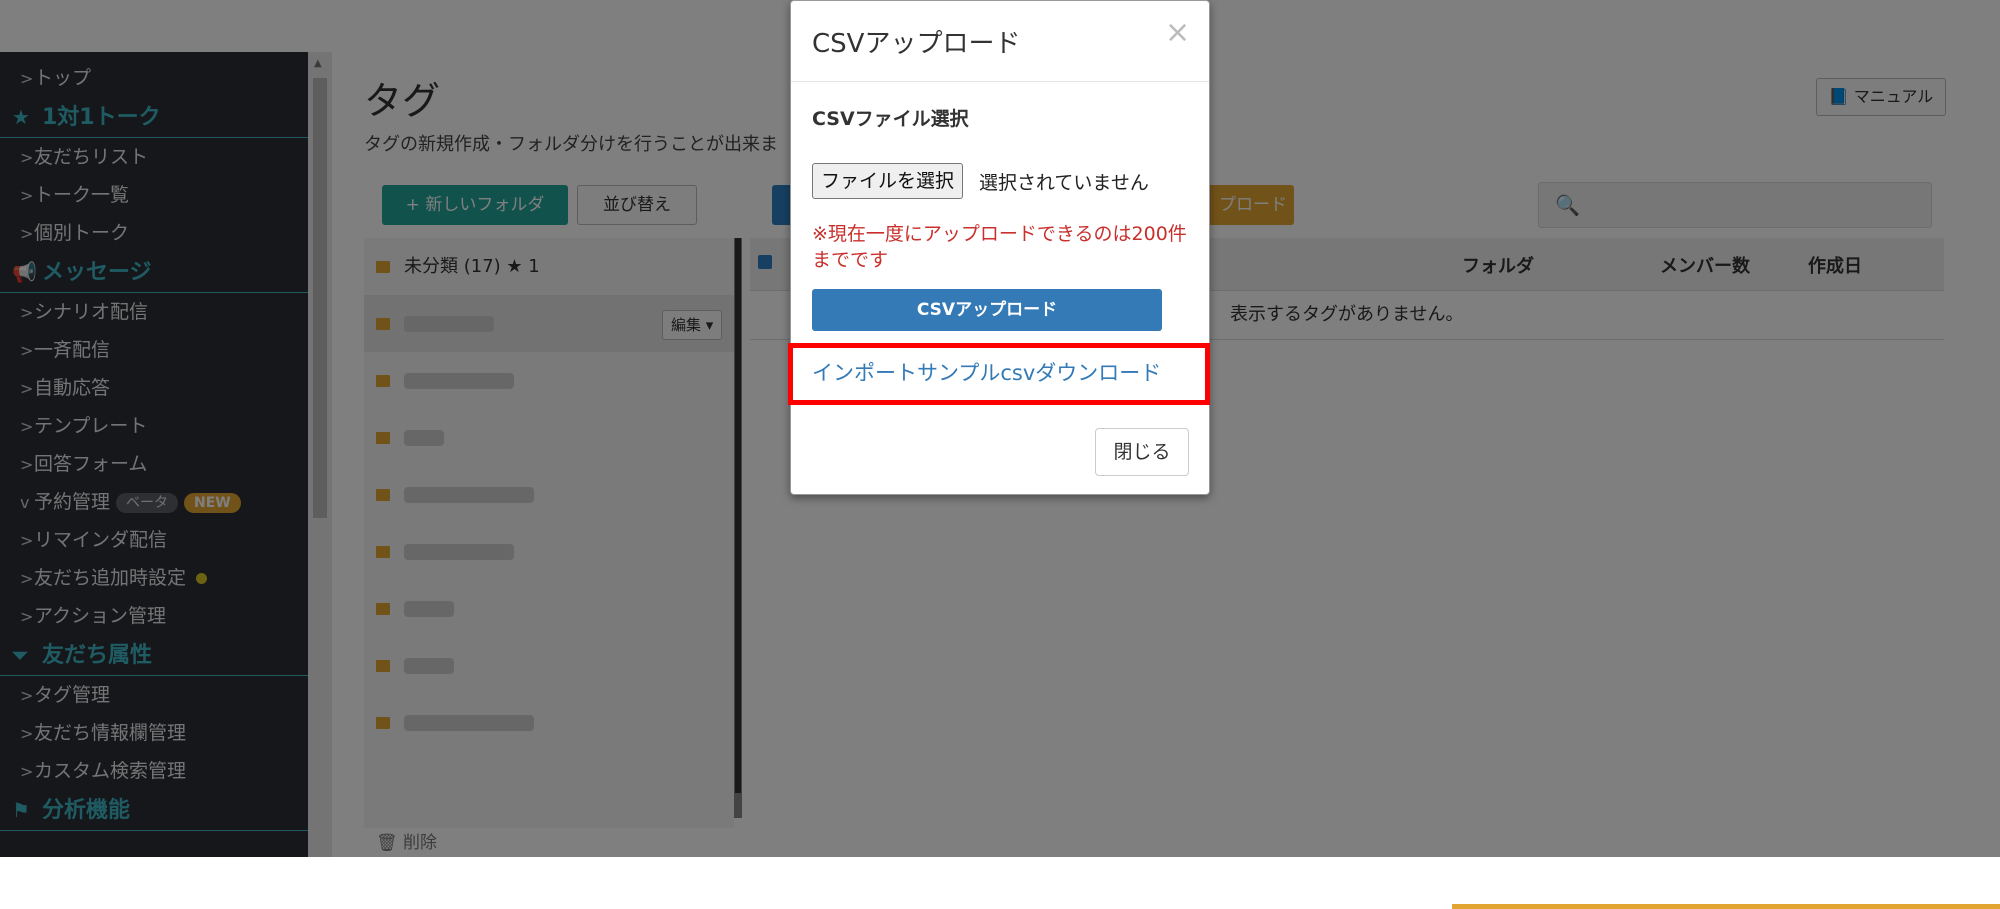  What do you see at coordinates (890, 119) in the screenshot?
I see `csv-file-select-label: CSVファイル選択` at bounding box center [890, 119].